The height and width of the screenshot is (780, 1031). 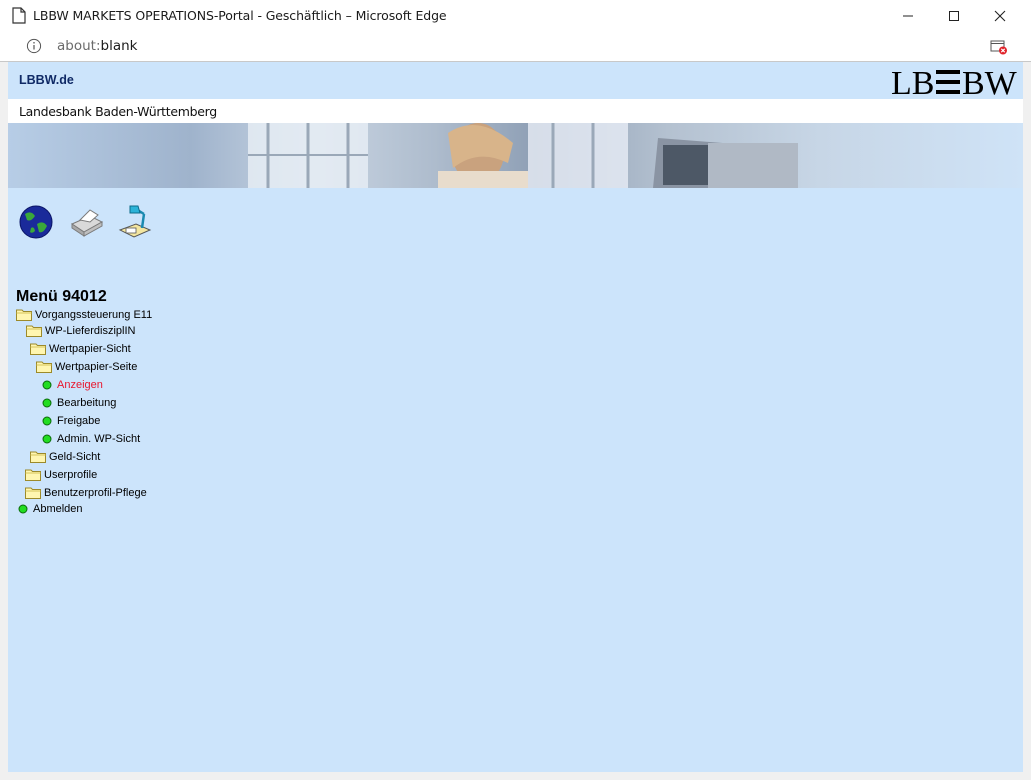 What do you see at coordinates (119, 46) in the screenshot?
I see `url-host: blank` at bounding box center [119, 46].